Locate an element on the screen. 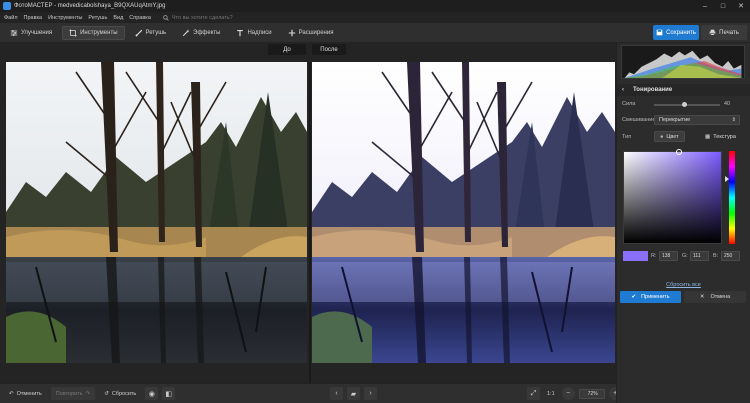  tab-tools: Инструменты is located at coordinates (93, 32).